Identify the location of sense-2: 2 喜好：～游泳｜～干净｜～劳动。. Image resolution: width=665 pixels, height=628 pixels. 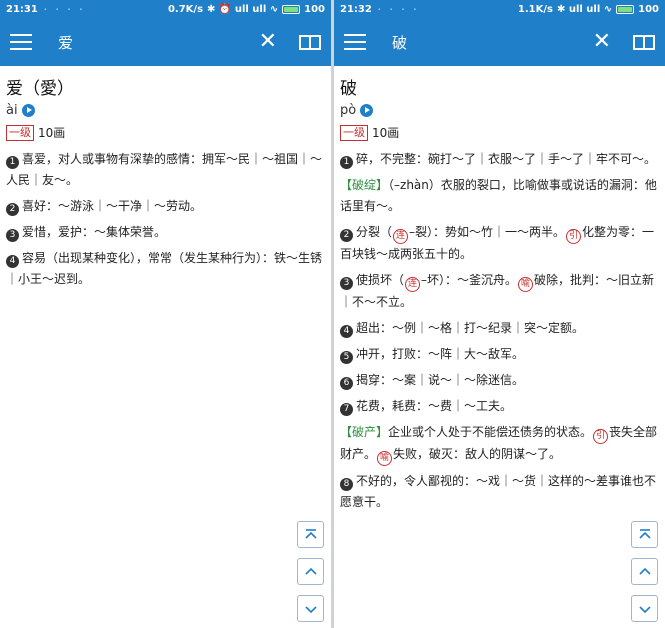
(165, 206).